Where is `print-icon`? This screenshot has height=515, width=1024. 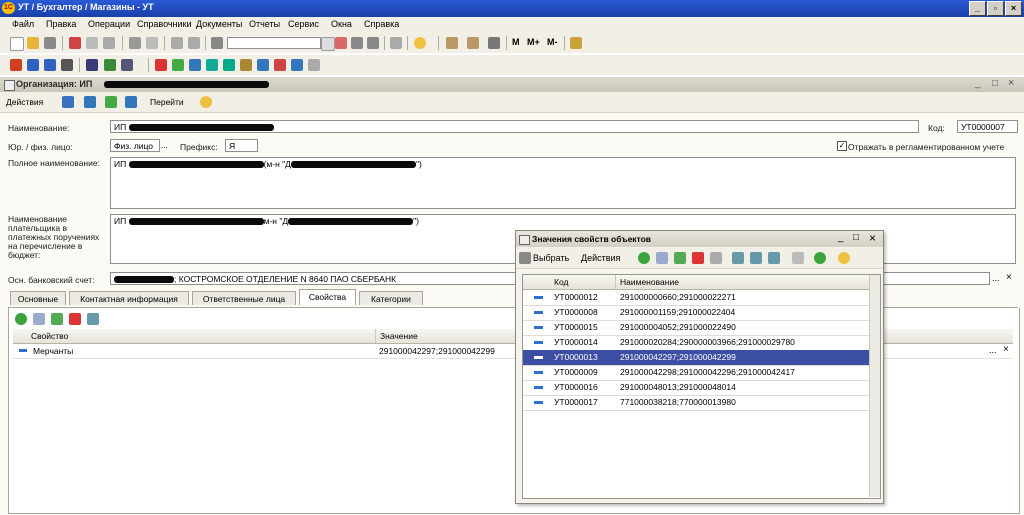
print-icon is located at coordinates (135, 43).